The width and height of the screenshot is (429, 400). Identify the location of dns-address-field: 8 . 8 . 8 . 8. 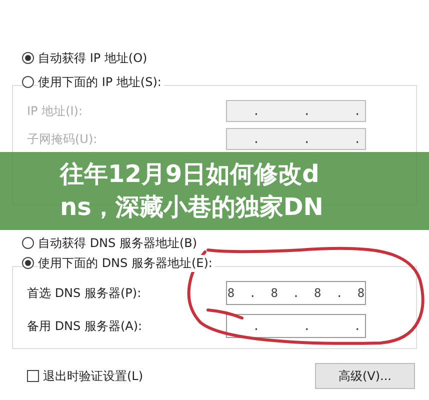
(296, 293).